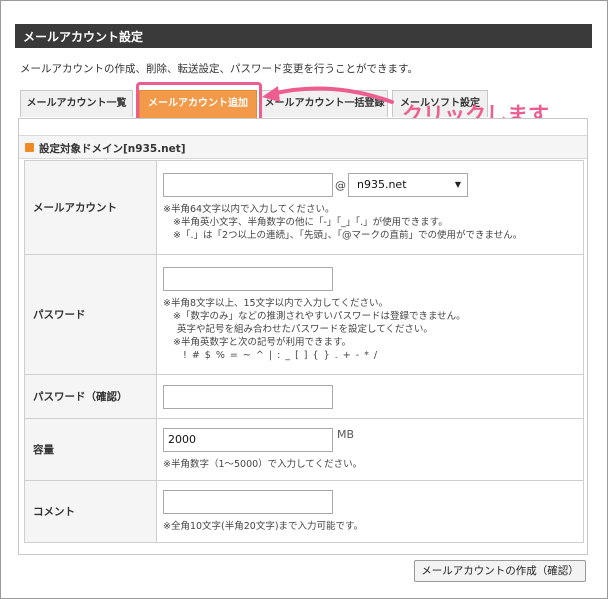  What do you see at coordinates (310, 222) in the screenshot?
I see `note-line: ※半角英小文字、半角数字の他に「-」「_」「.」が使用できます。` at bounding box center [310, 222].